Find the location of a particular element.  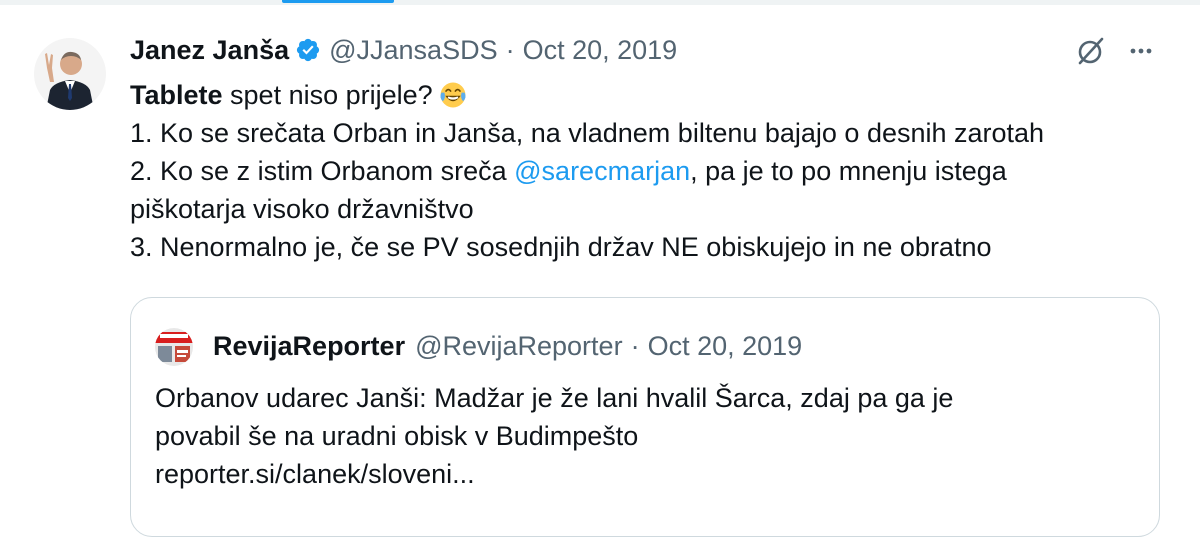

grok-button is located at coordinates (1091, 51).